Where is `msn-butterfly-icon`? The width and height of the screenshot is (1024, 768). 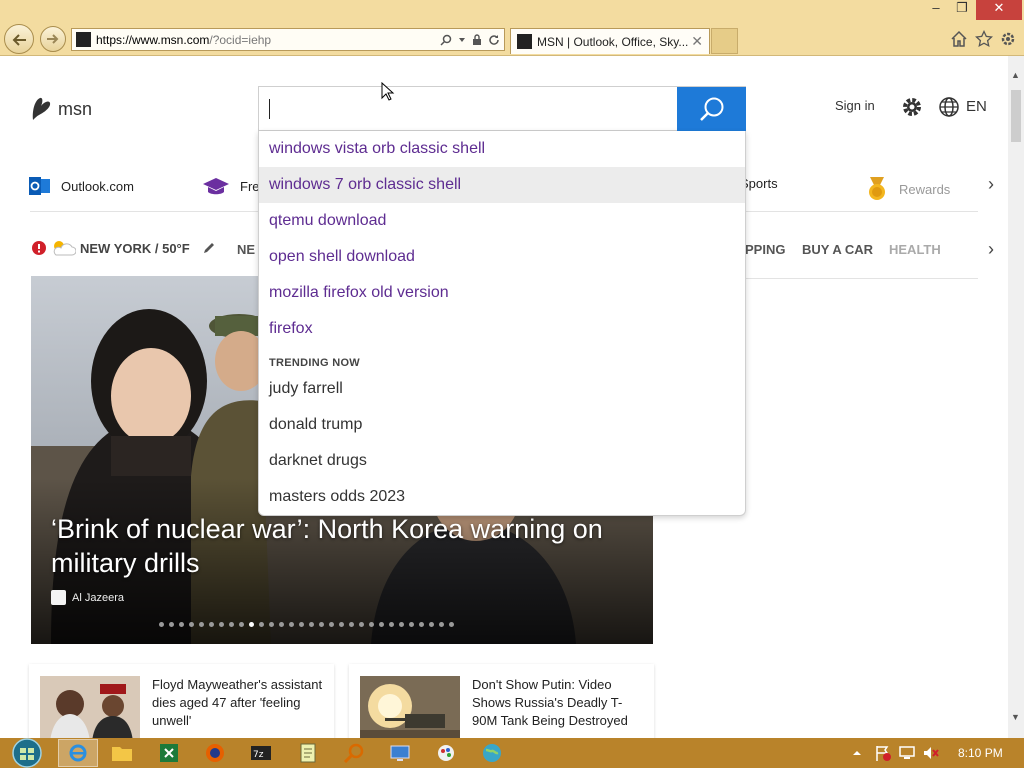
msn-butterfly-icon is located at coordinates (41, 108).